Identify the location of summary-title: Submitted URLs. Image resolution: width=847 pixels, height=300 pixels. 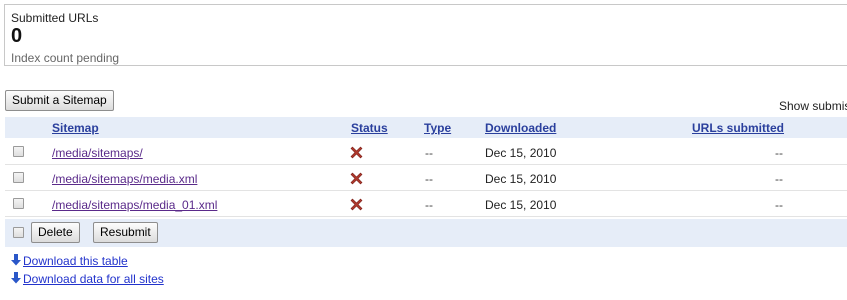
(55, 18).